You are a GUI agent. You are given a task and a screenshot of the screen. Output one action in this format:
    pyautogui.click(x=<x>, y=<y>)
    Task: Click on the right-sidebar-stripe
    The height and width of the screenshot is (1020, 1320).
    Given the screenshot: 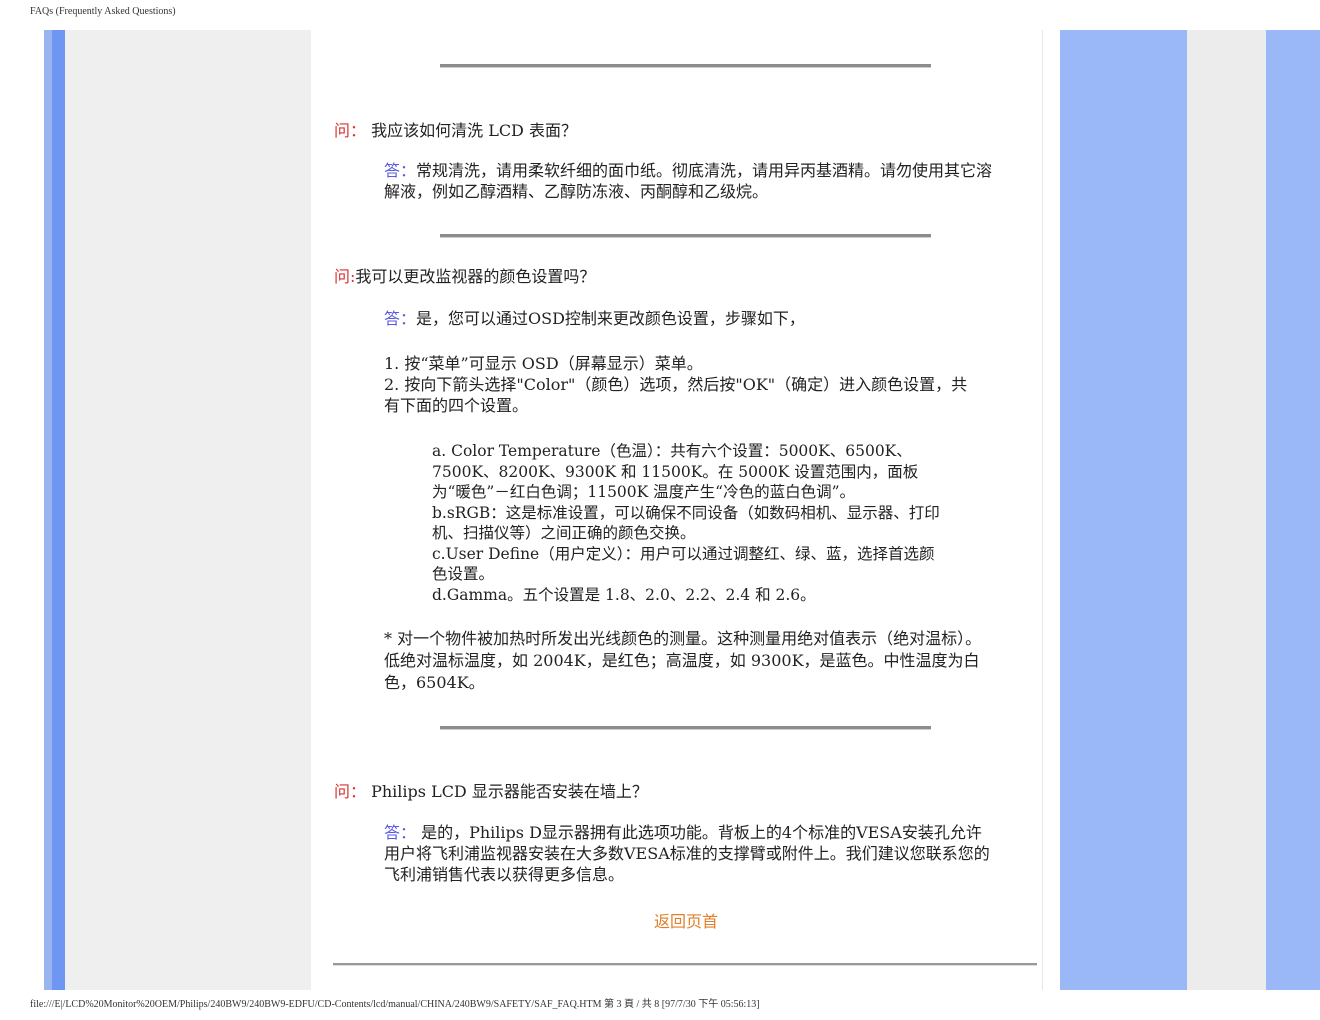 What is the action you would take?
    pyautogui.click(x=1123, y=510)
    